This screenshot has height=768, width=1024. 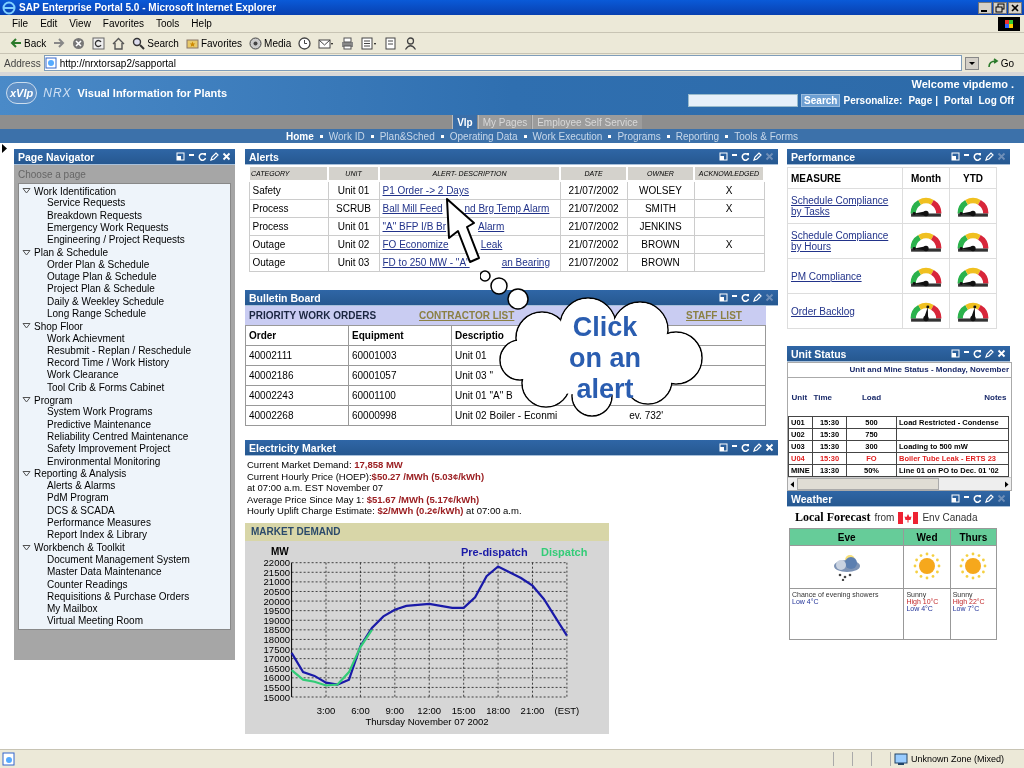 I want to click on tree-item: DCS & SCADA, so click(x=124, y=510).